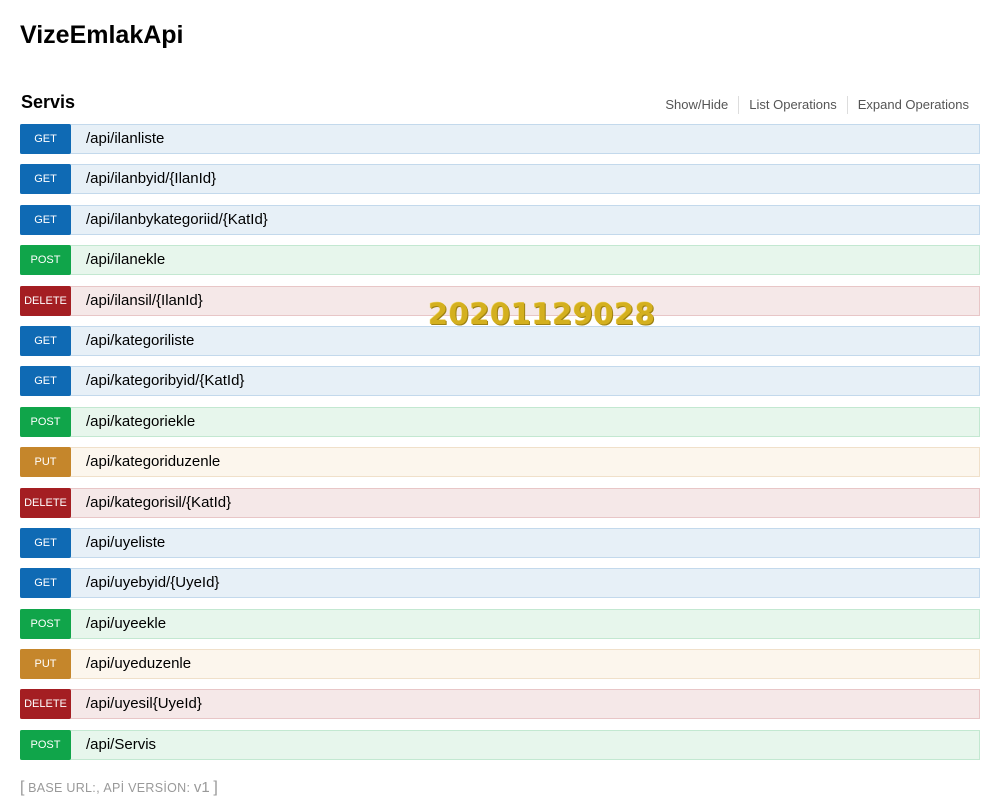  Describe the element at coordinates (138, 663) in the screenshot. I see `endpoint-path: /api/uyeduzenle` at that location.